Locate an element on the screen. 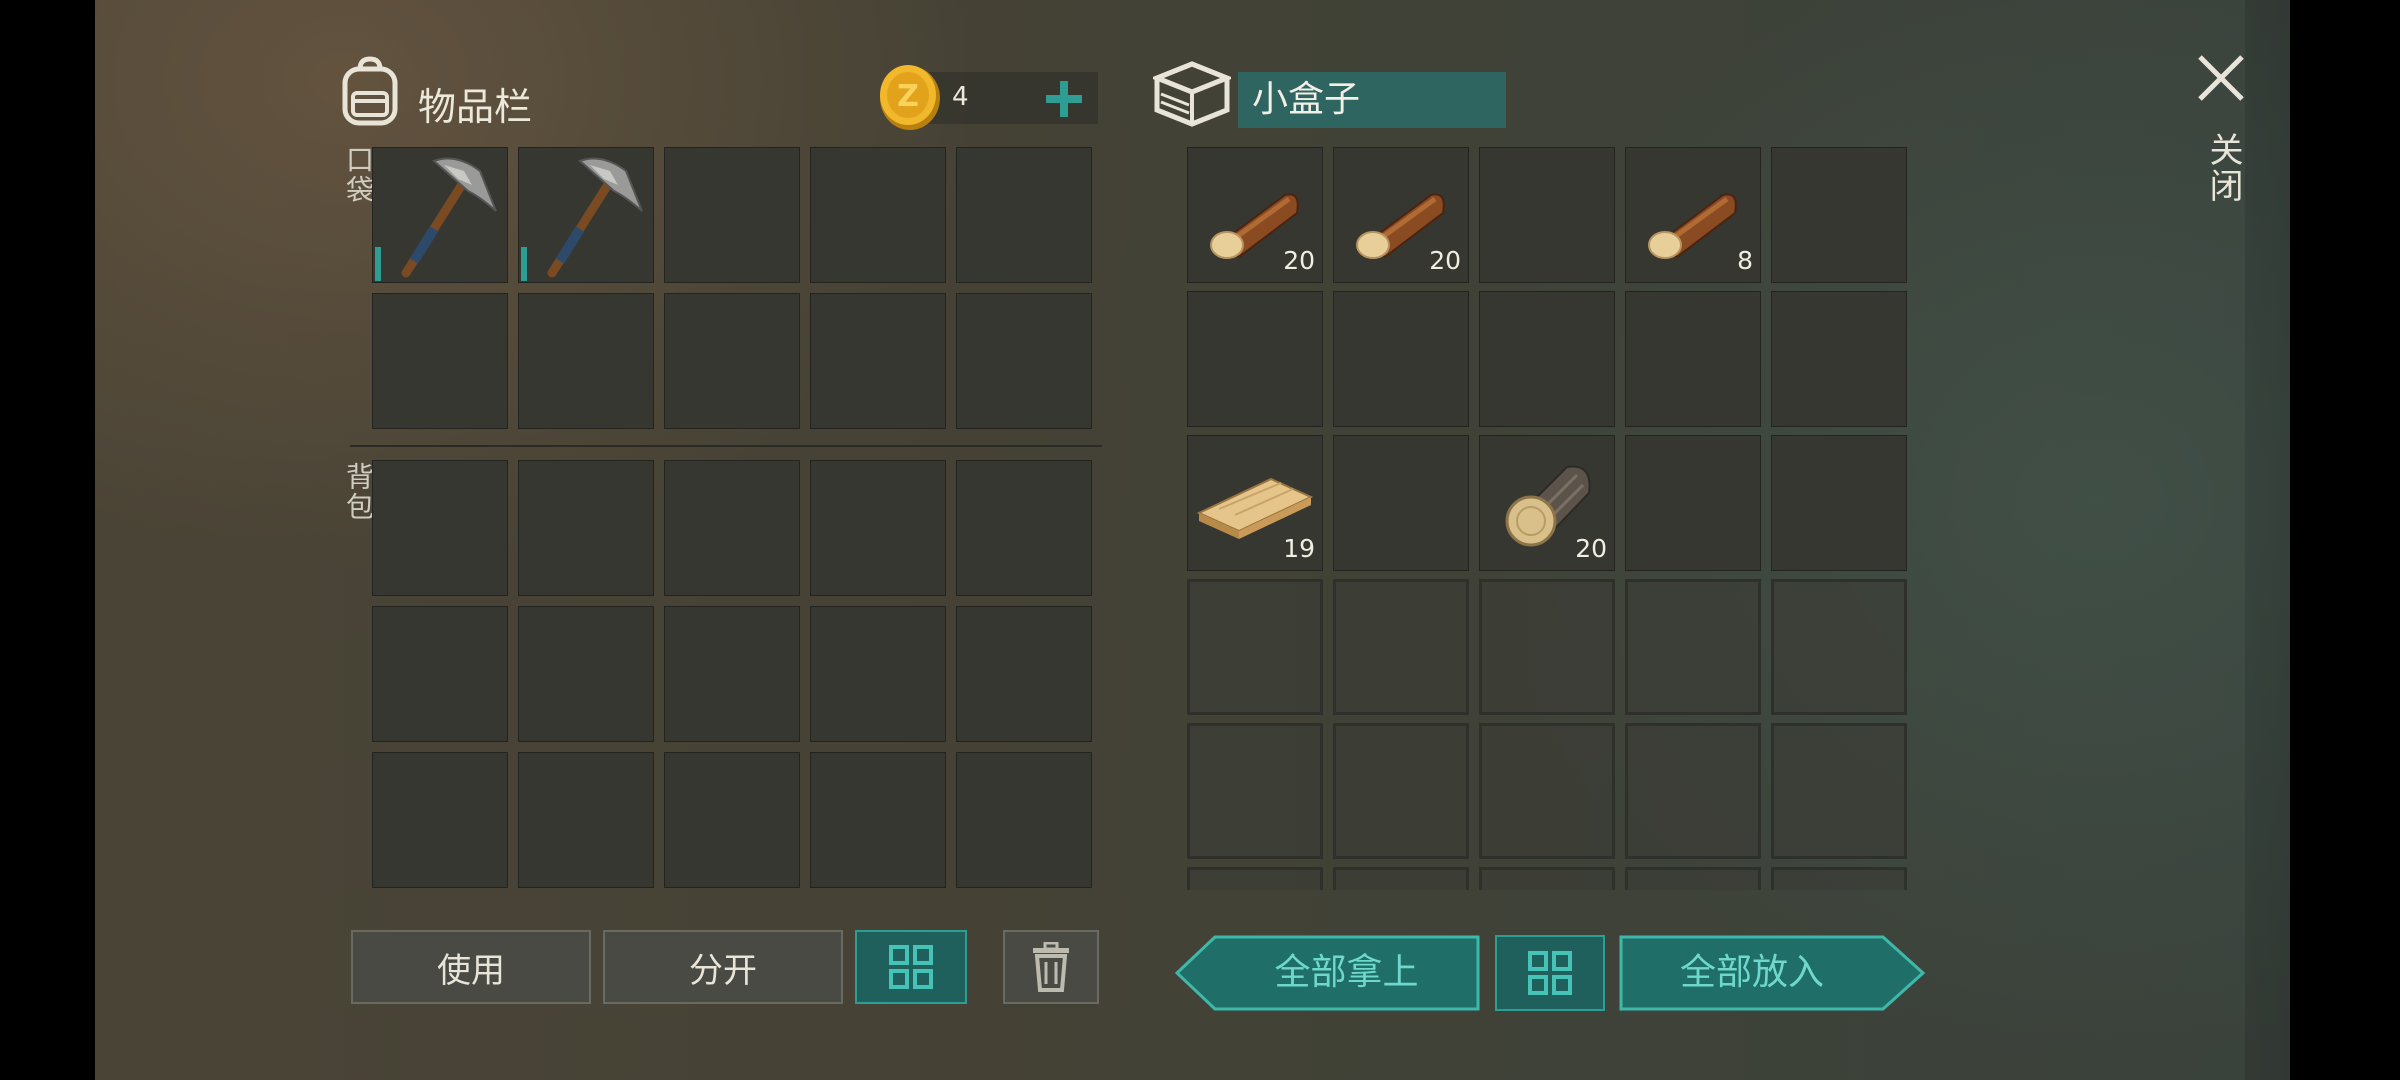 The width and height of the screenshot is (2400, 1080). box-icon is located at coordinates (1192, 94).